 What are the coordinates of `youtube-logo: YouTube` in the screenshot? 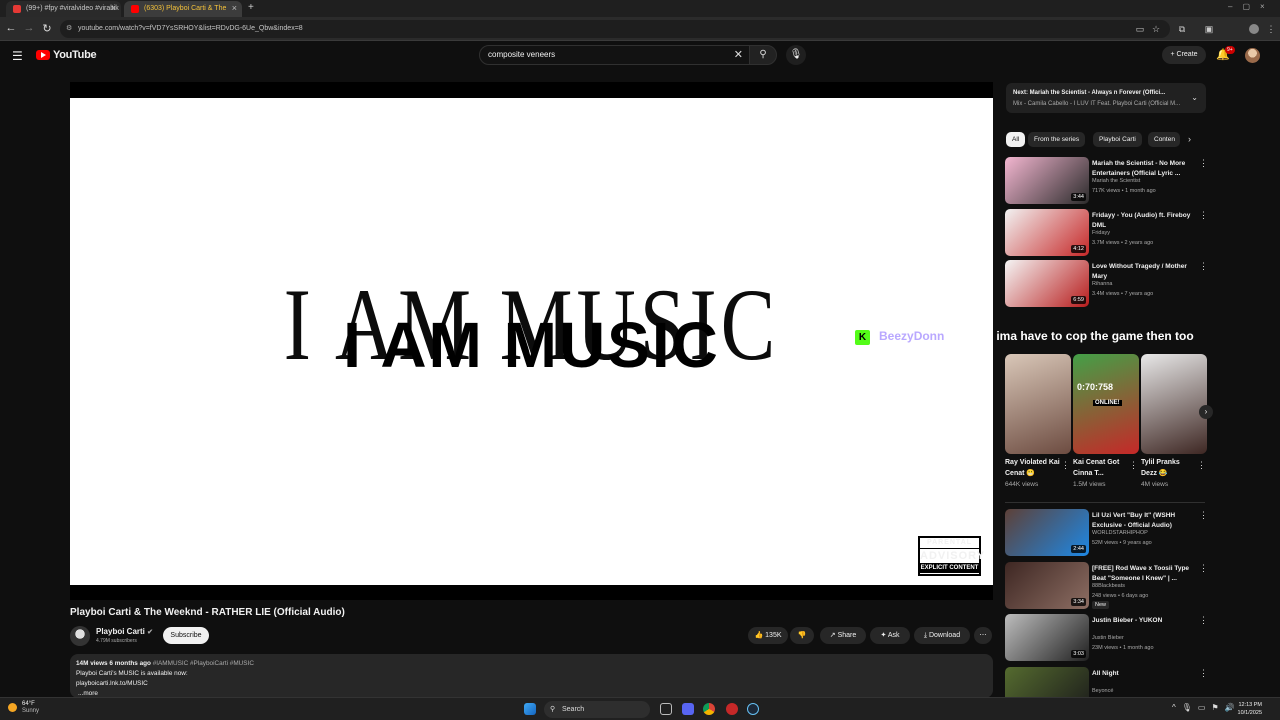 It's located at (66, 55).